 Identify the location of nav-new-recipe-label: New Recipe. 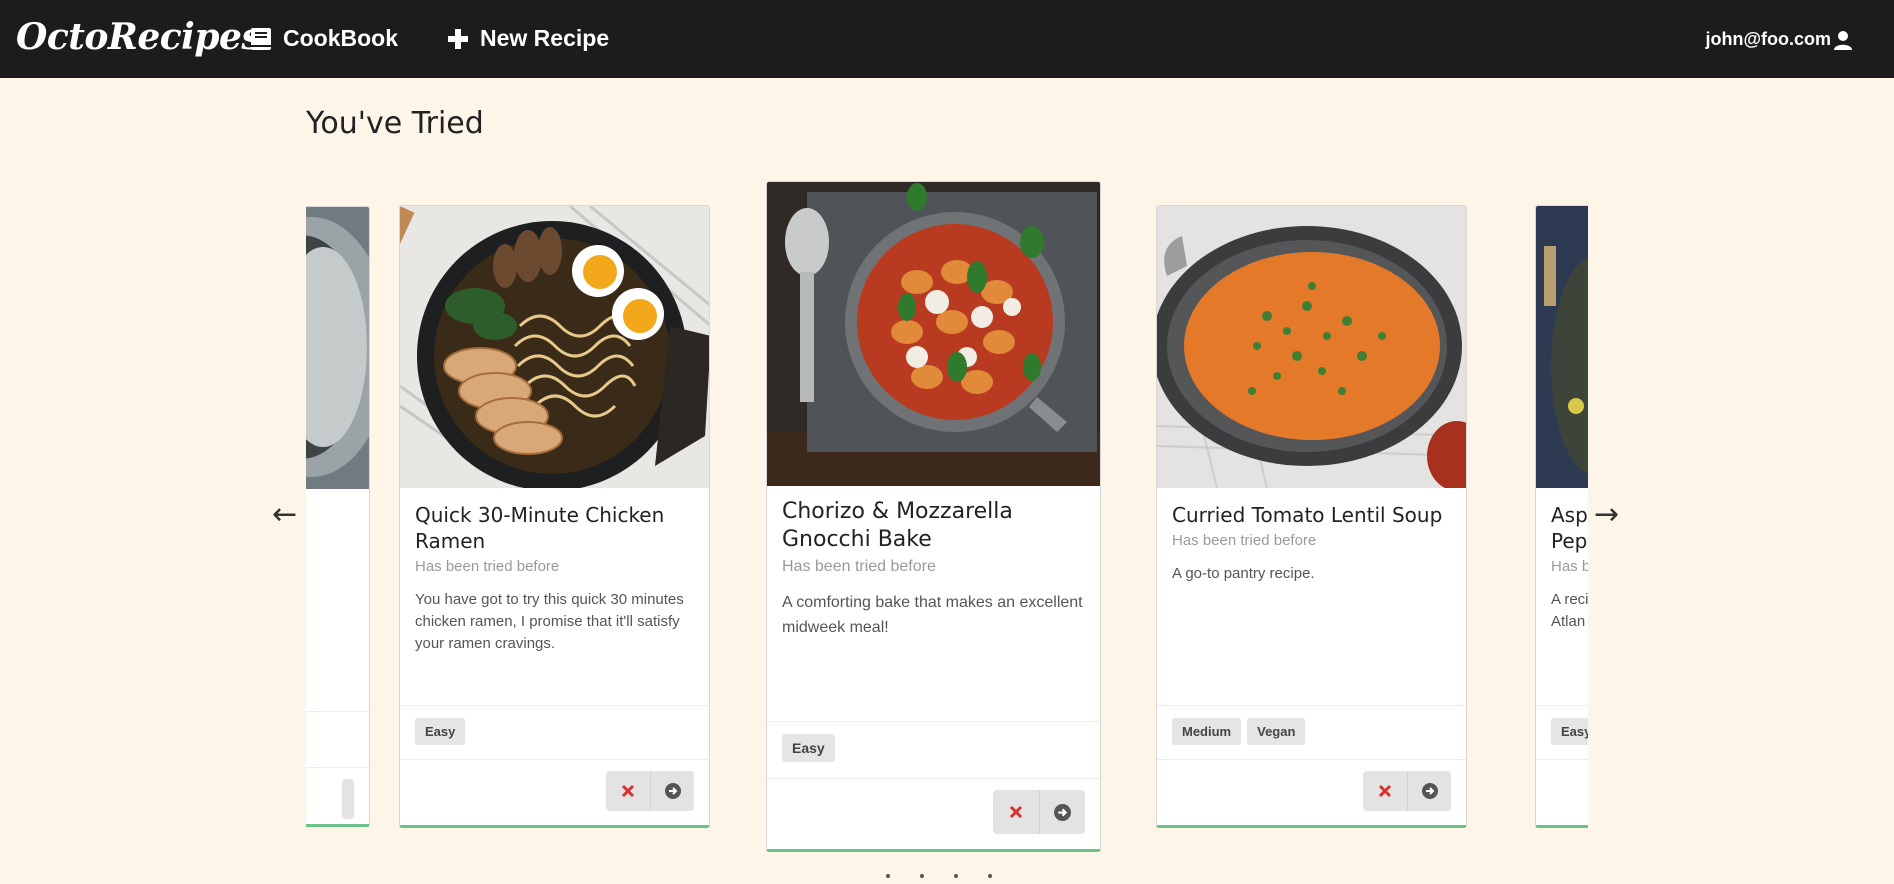
(545, 38).